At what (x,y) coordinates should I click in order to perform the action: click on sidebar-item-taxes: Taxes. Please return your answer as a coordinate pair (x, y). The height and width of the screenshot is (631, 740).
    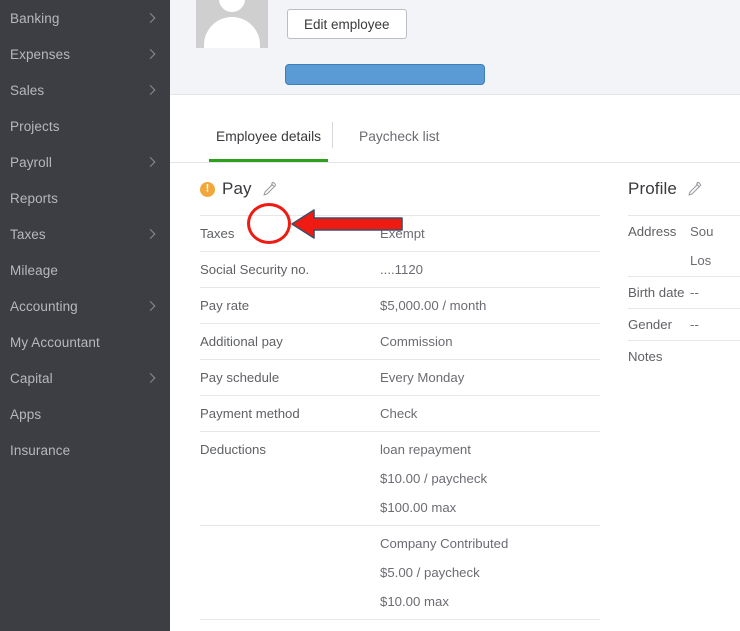
    Looking at the image, I should click on (85, 234).